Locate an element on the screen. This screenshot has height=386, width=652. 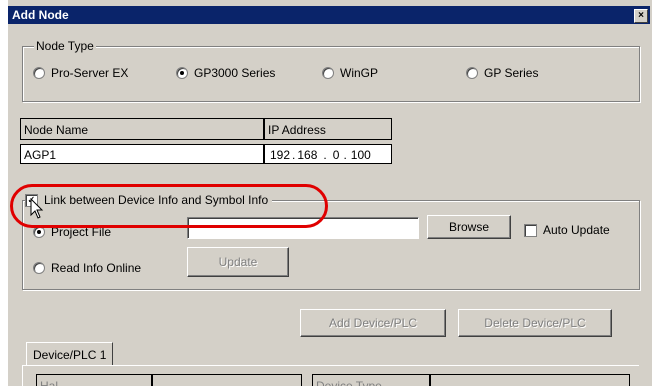
browse-button: Browse is located at coordinates (469, 227).